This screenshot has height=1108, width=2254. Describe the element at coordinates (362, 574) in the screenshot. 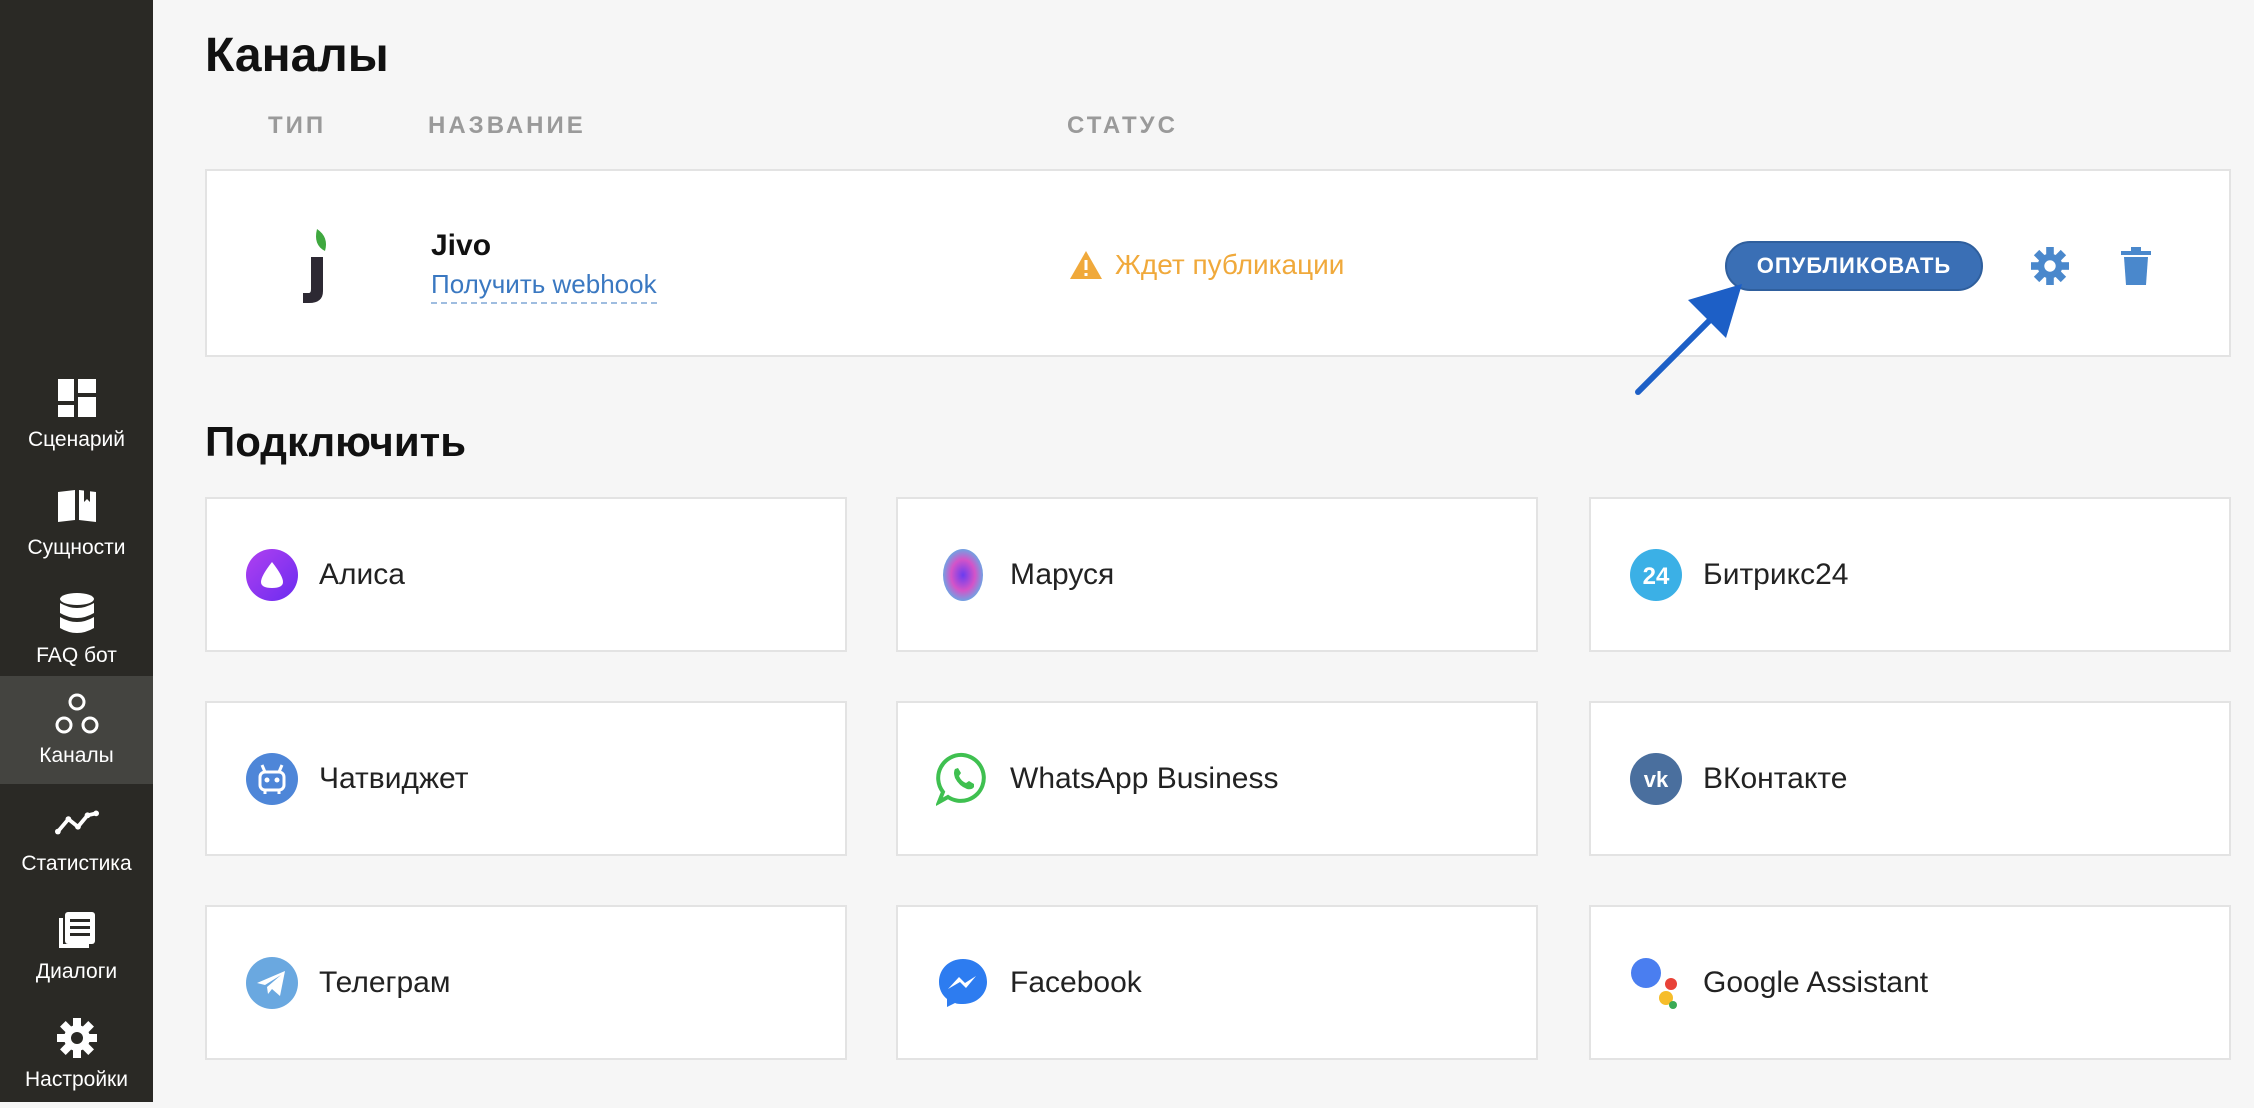

I see `card-label: Алиса` at that location.